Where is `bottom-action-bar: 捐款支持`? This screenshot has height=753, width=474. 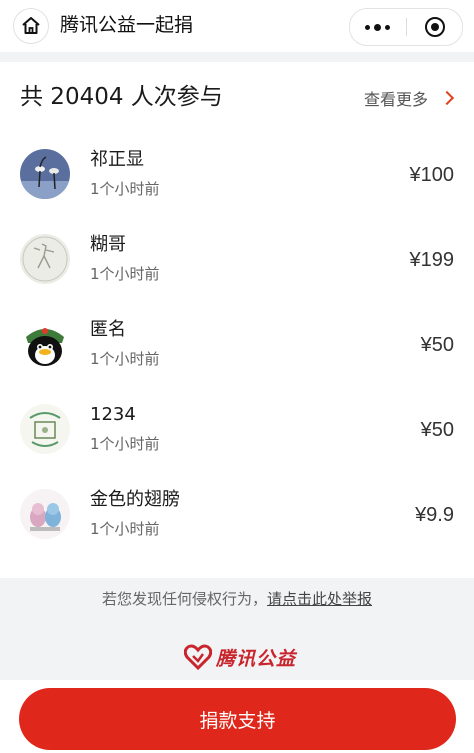 bottom-action-bar: 捐款支持 is located at coordinates (237, 716).